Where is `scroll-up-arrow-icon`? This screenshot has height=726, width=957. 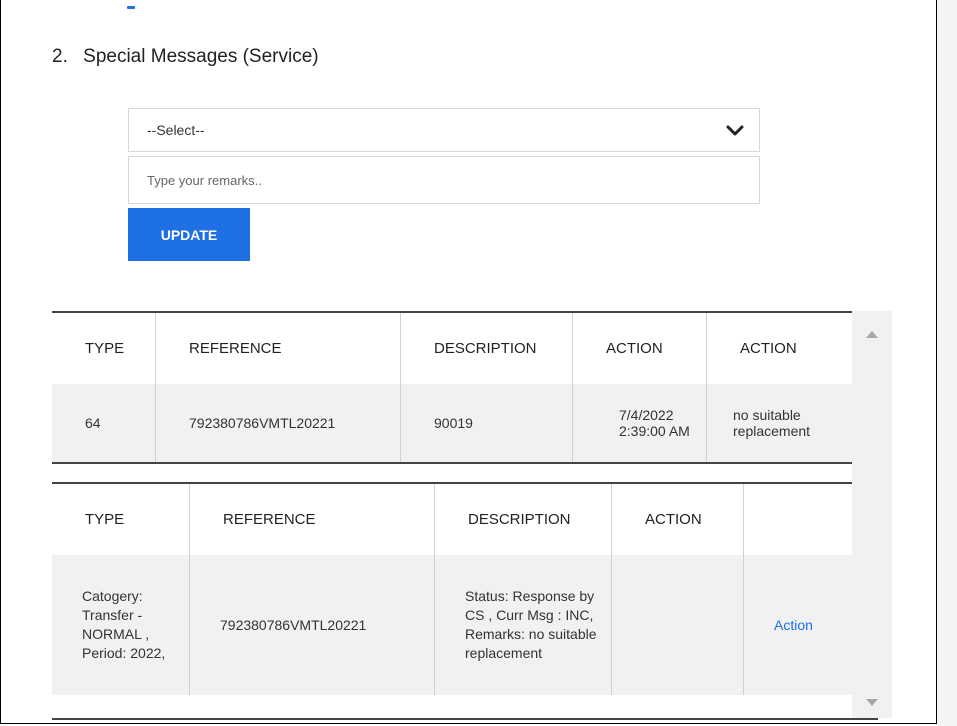
scroll-up-arrow-icon is located at coordinates (872, 334).